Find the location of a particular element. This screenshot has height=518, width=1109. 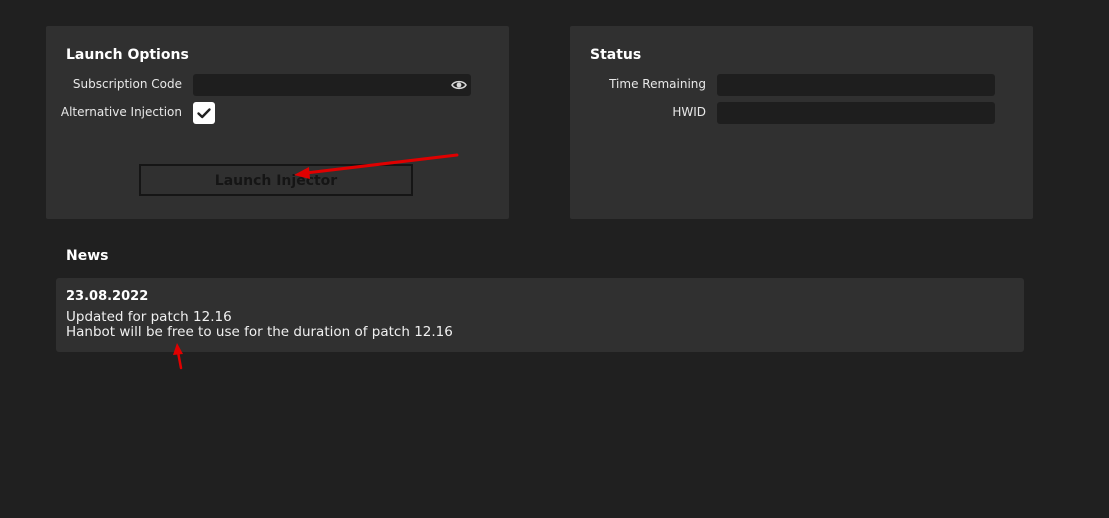

checkmark-icon is located at coordinates (204, 113).